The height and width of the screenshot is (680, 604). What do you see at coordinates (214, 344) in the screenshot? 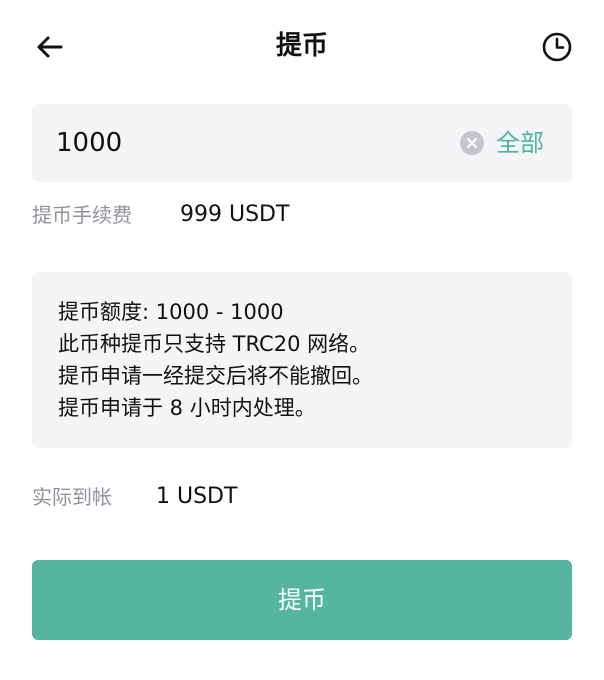
I see `info-line-network: 此币种提币只支持 TRC20 网络。` at bounding box center [214, 344].